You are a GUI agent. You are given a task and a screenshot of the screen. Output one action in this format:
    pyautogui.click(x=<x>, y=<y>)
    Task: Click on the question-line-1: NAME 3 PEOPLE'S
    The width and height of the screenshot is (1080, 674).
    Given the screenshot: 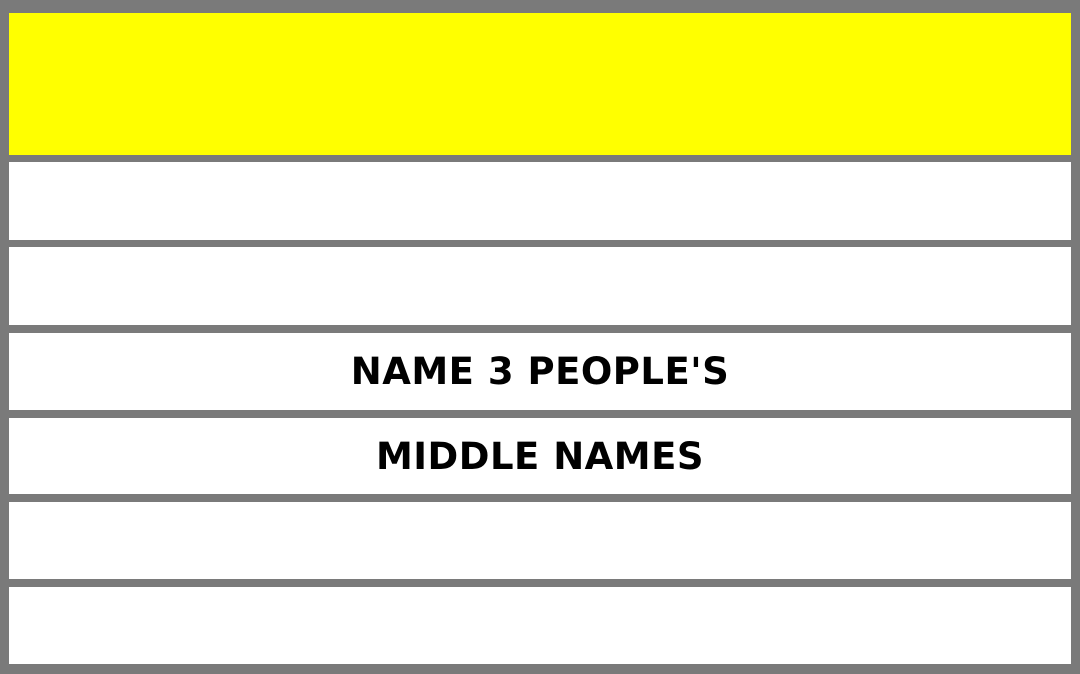 What is the action you would take?
    pyautogui.click(x=540, y=371)
    